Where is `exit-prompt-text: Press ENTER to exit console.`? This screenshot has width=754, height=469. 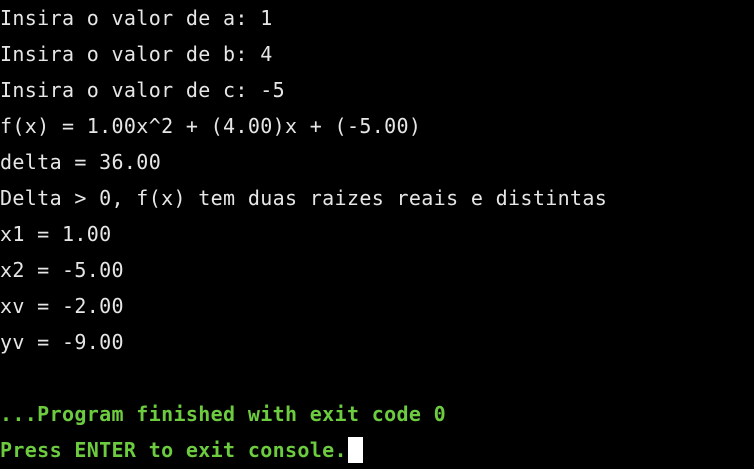
exit-prompt-text: Press ENTER to exit console. is located at coordinates (173, 450).